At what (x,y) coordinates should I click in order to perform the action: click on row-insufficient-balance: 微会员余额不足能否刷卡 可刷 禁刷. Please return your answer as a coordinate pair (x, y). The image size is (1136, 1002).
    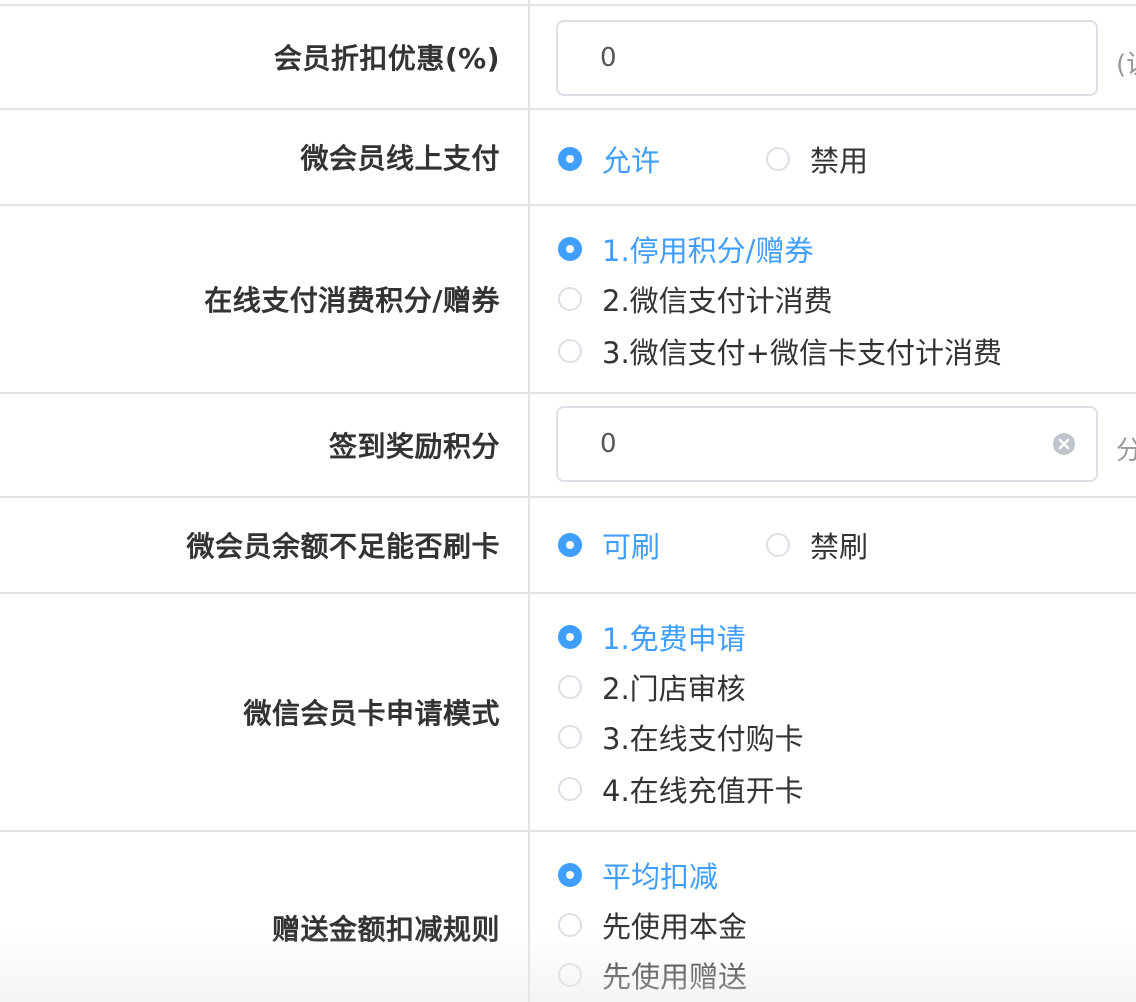
    Looking at the image, I should click on (568, 546).